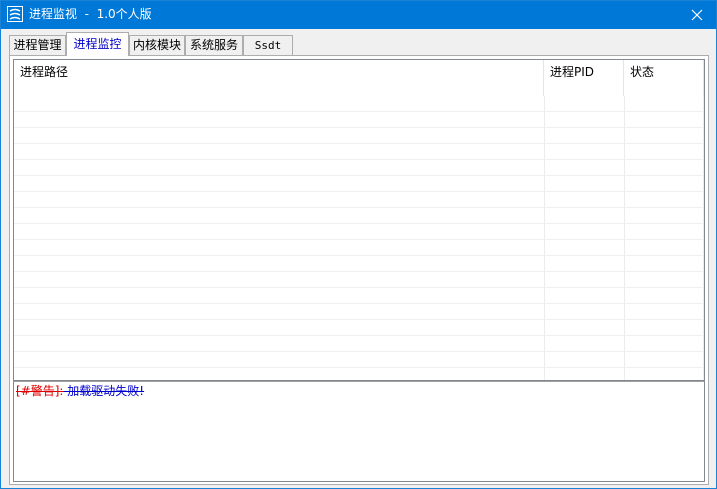 The image size is (717, 489). I want to click on log-message: 加载驱动失败!, so click(104, 391).